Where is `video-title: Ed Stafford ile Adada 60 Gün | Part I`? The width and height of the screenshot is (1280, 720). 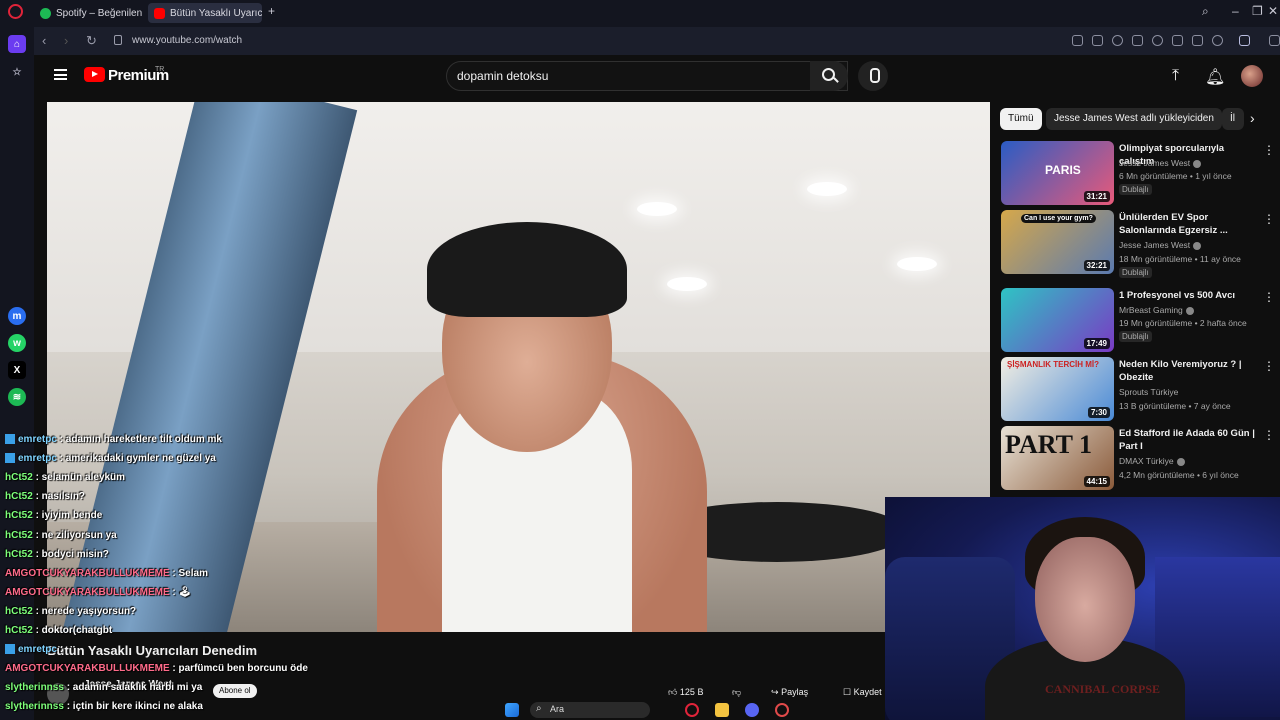
video-title: Ed Stafford ile Adada 60 Gün | Part I is located at coordinates (1189, 440).